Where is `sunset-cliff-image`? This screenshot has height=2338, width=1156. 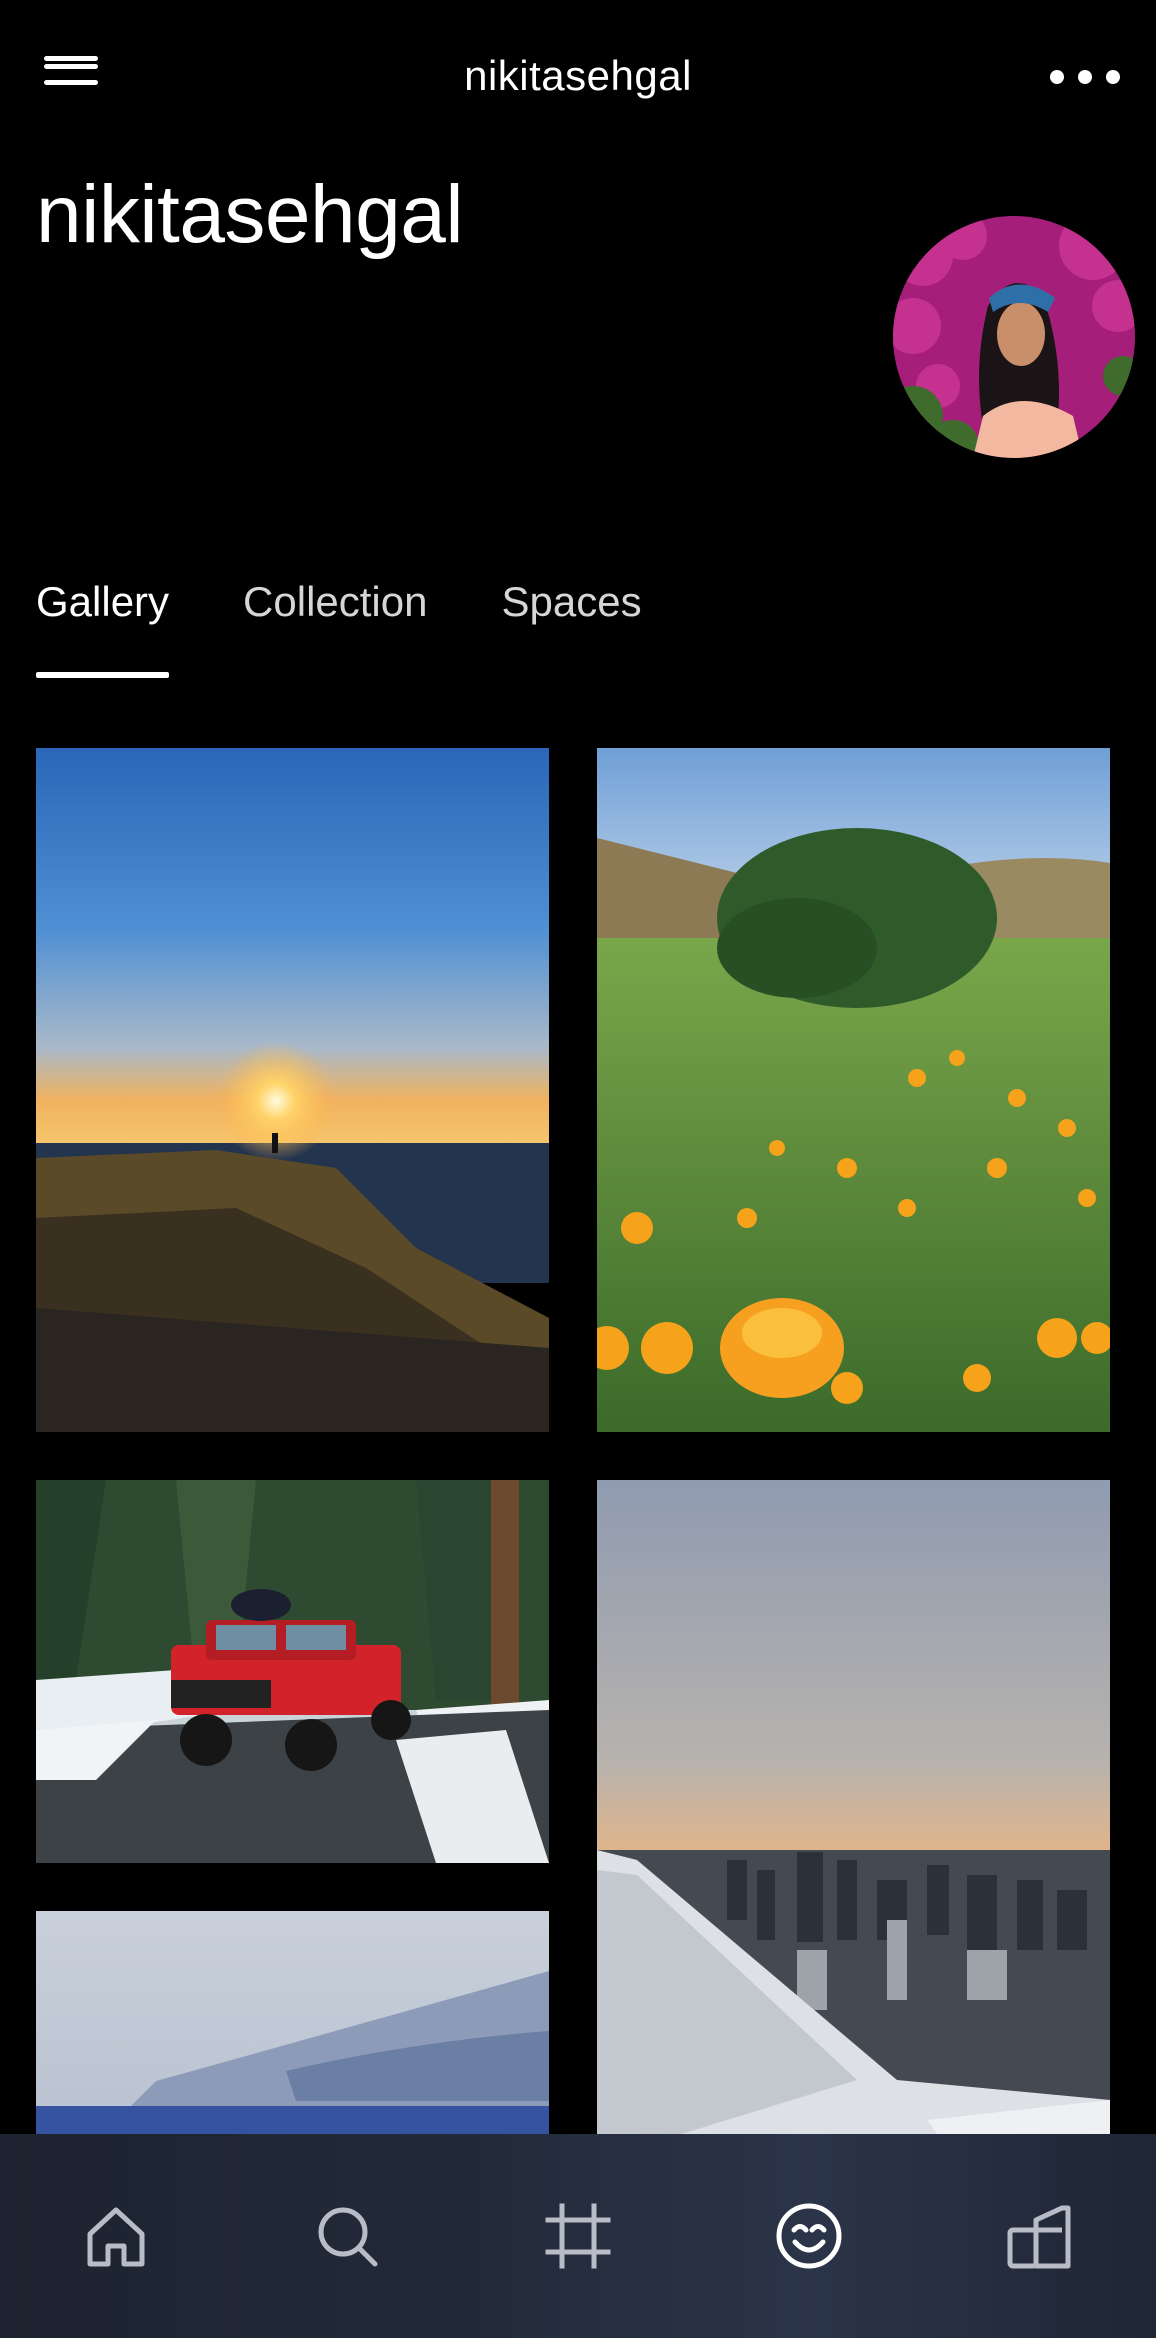
sunset-cliff-image is located at coordinates (292, 1090).